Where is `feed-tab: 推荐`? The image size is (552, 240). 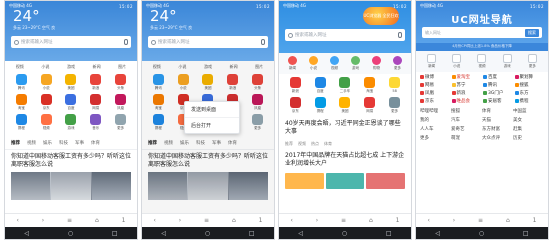 feed-tab: 推荐 is located at coordinates (15, 143).